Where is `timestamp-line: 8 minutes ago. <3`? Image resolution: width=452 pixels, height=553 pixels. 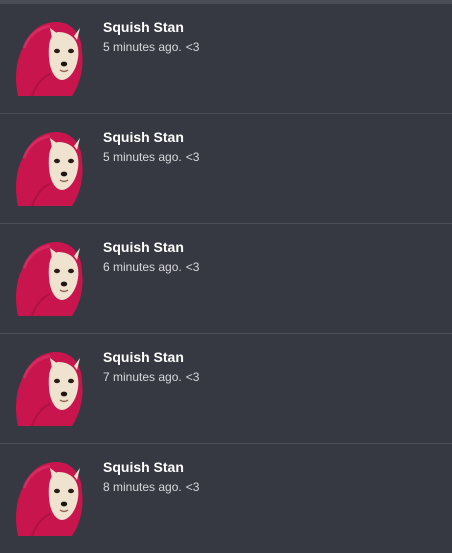
timestamp-line: 8 minutes ago. <3 is located at coordinates (151, 487).